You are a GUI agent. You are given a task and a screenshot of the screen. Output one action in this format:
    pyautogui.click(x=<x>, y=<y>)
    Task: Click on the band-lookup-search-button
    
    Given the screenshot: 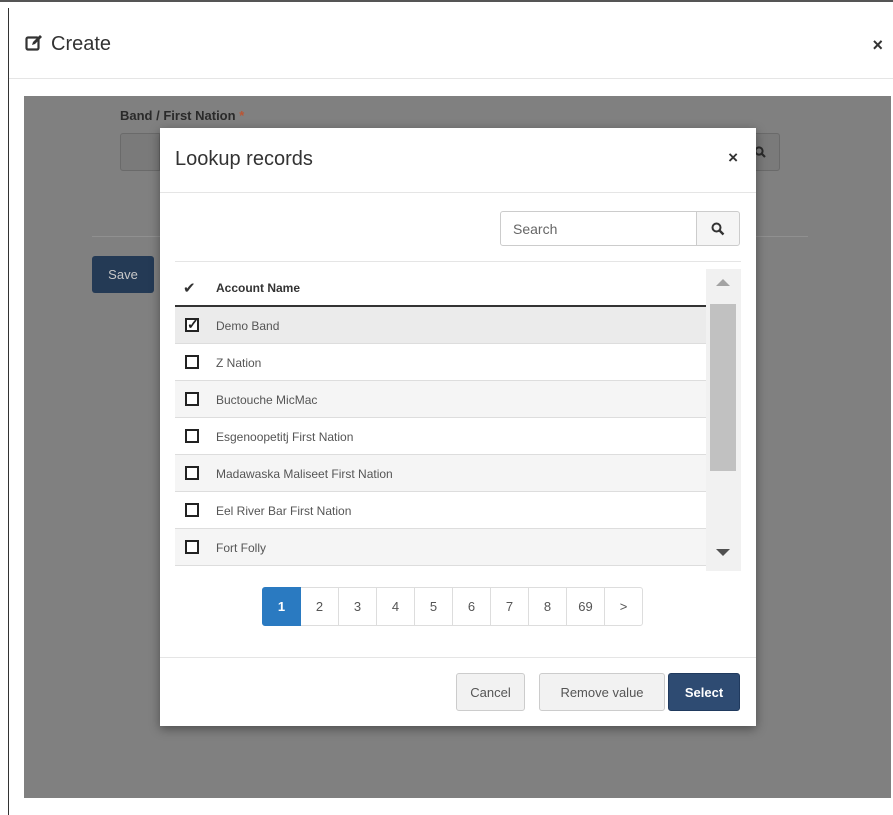 What is the action you would take?
    pyautogui.click(x=766, y=152)
    